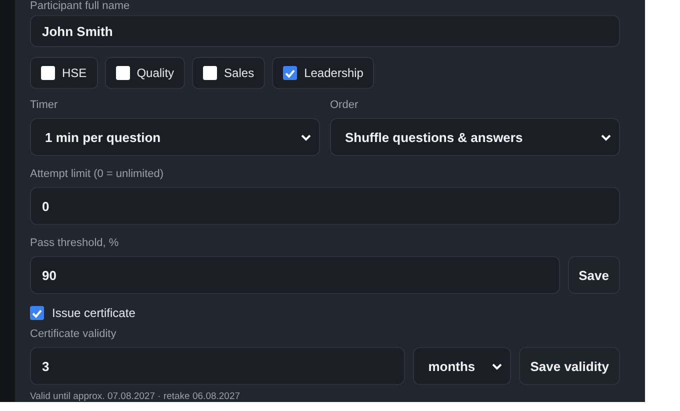 The height and width of the screenshot is (411, 680). Describe the element at coordinates (136, 396) in the screenshot. I see `validity-note: Valid until approx. 07.08.2027 · retake 06.08.2027` at that location.